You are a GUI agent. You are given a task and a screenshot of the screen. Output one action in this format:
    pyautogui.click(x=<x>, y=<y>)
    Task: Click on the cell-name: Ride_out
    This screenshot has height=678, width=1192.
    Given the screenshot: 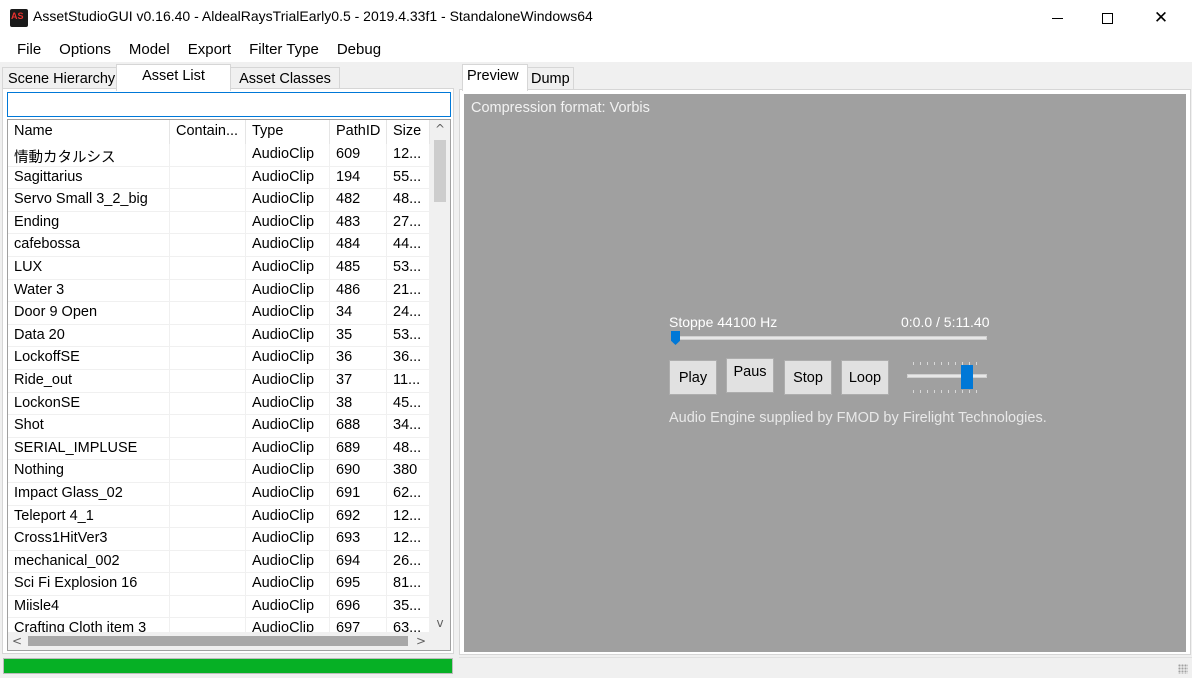 What is the action you would take?
    pyautogui.click(x=89, y=381)
    